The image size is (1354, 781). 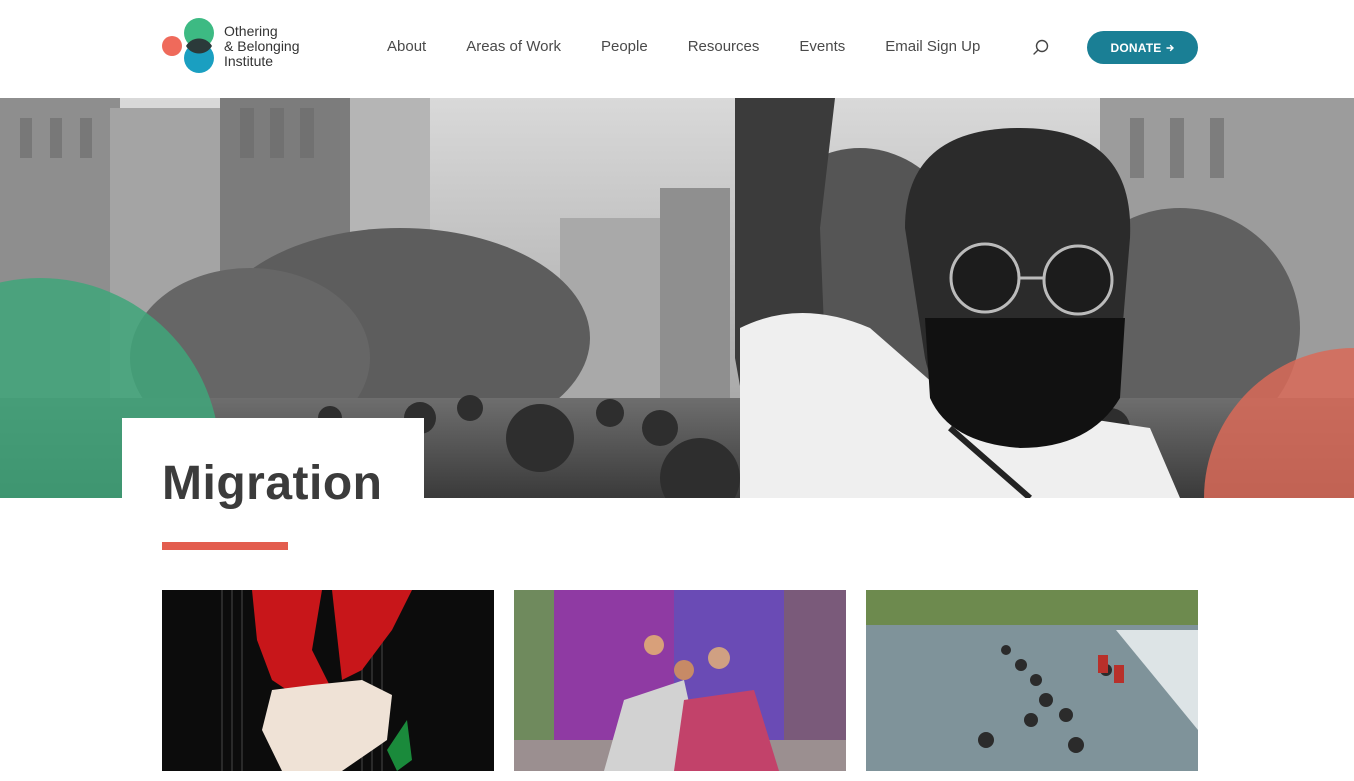 I want to click on logo-circles-icon, so click(x=188, y=45).